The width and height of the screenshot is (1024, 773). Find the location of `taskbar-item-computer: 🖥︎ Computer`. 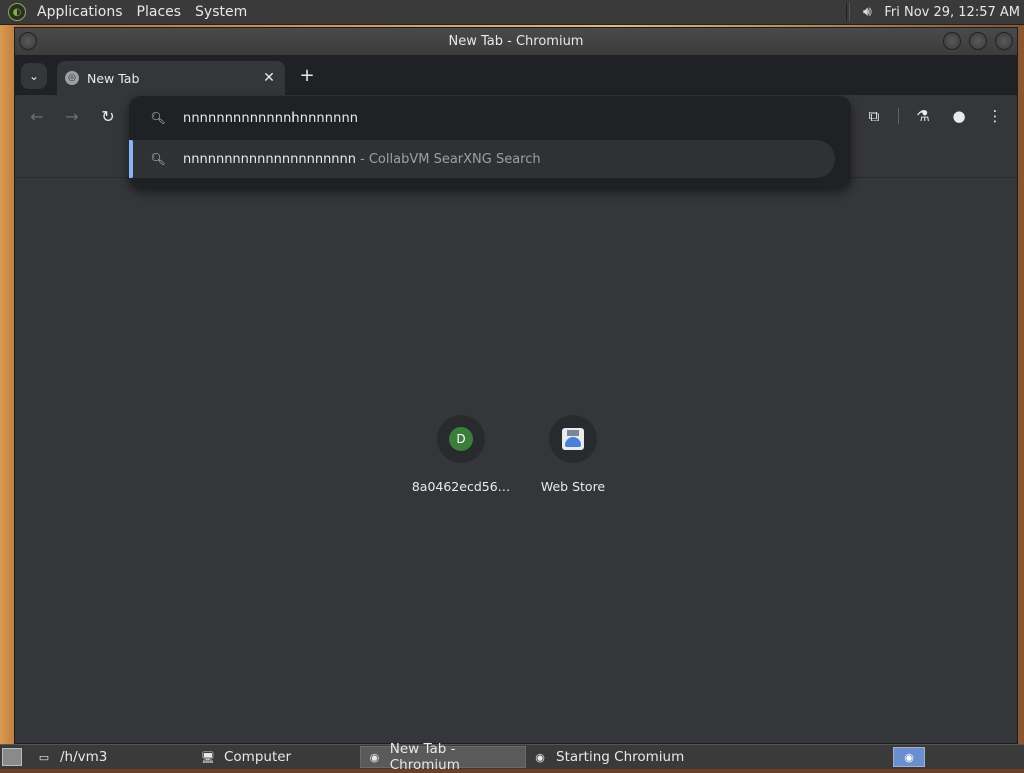

taskbar-item-computer: 🖥︎ Computer is located at coordinates (277, 757).